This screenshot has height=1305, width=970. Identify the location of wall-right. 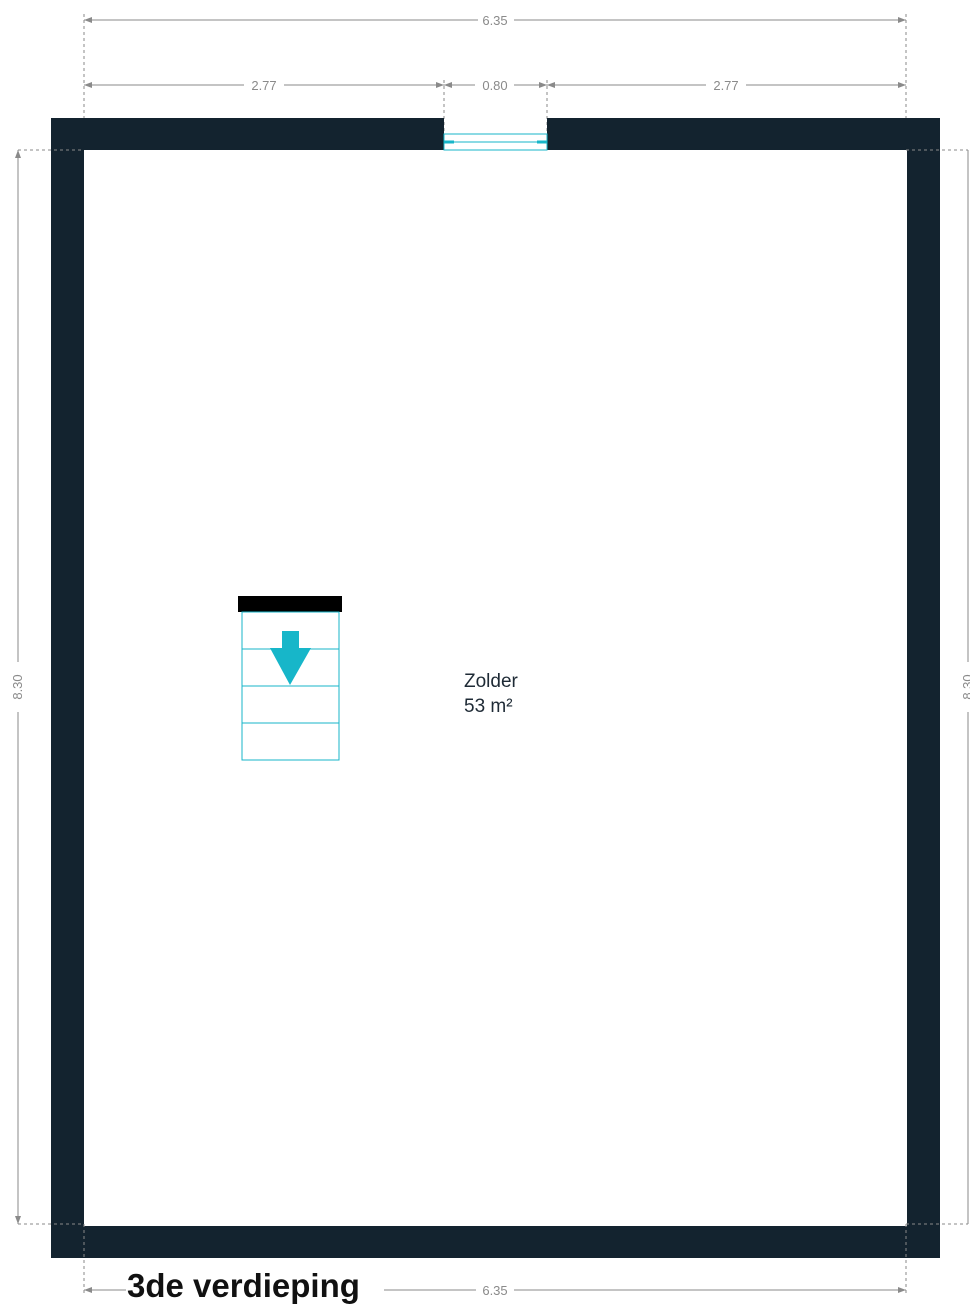
(923, 688).